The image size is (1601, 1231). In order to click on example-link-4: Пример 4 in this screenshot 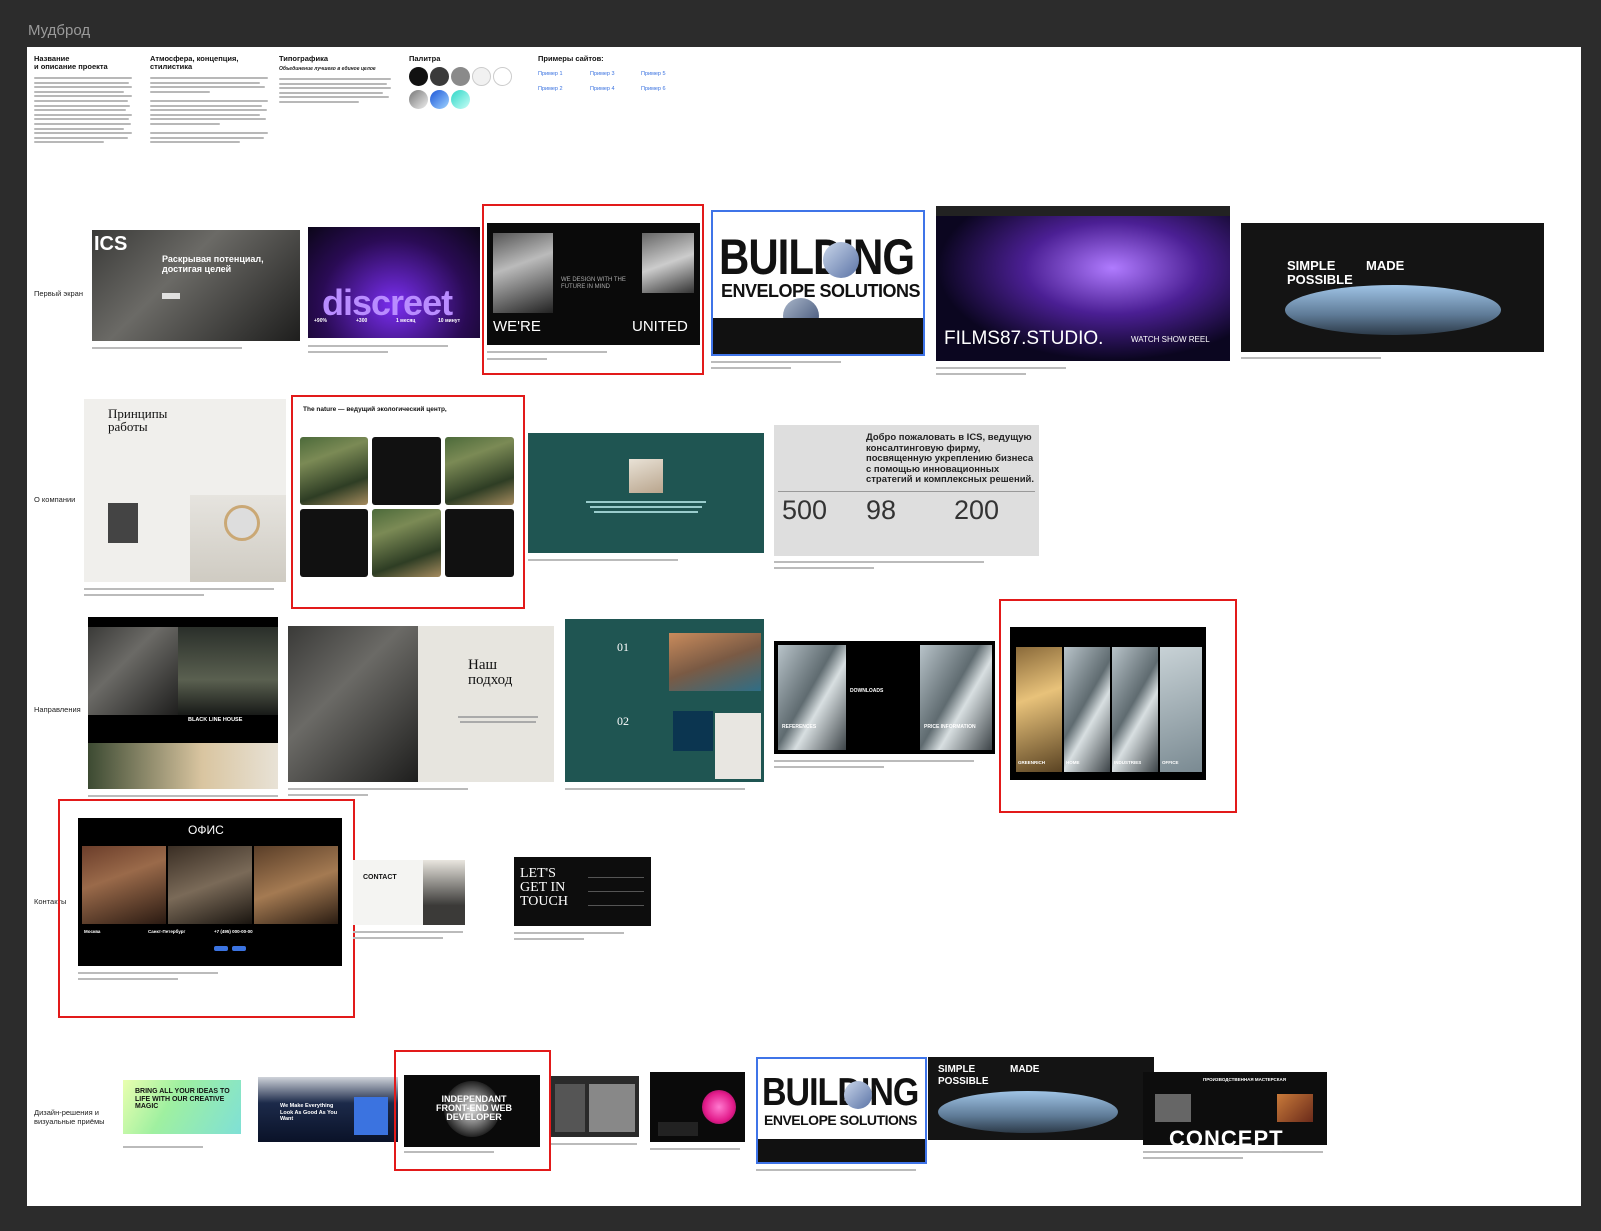, I will do `click(602, 89)`.